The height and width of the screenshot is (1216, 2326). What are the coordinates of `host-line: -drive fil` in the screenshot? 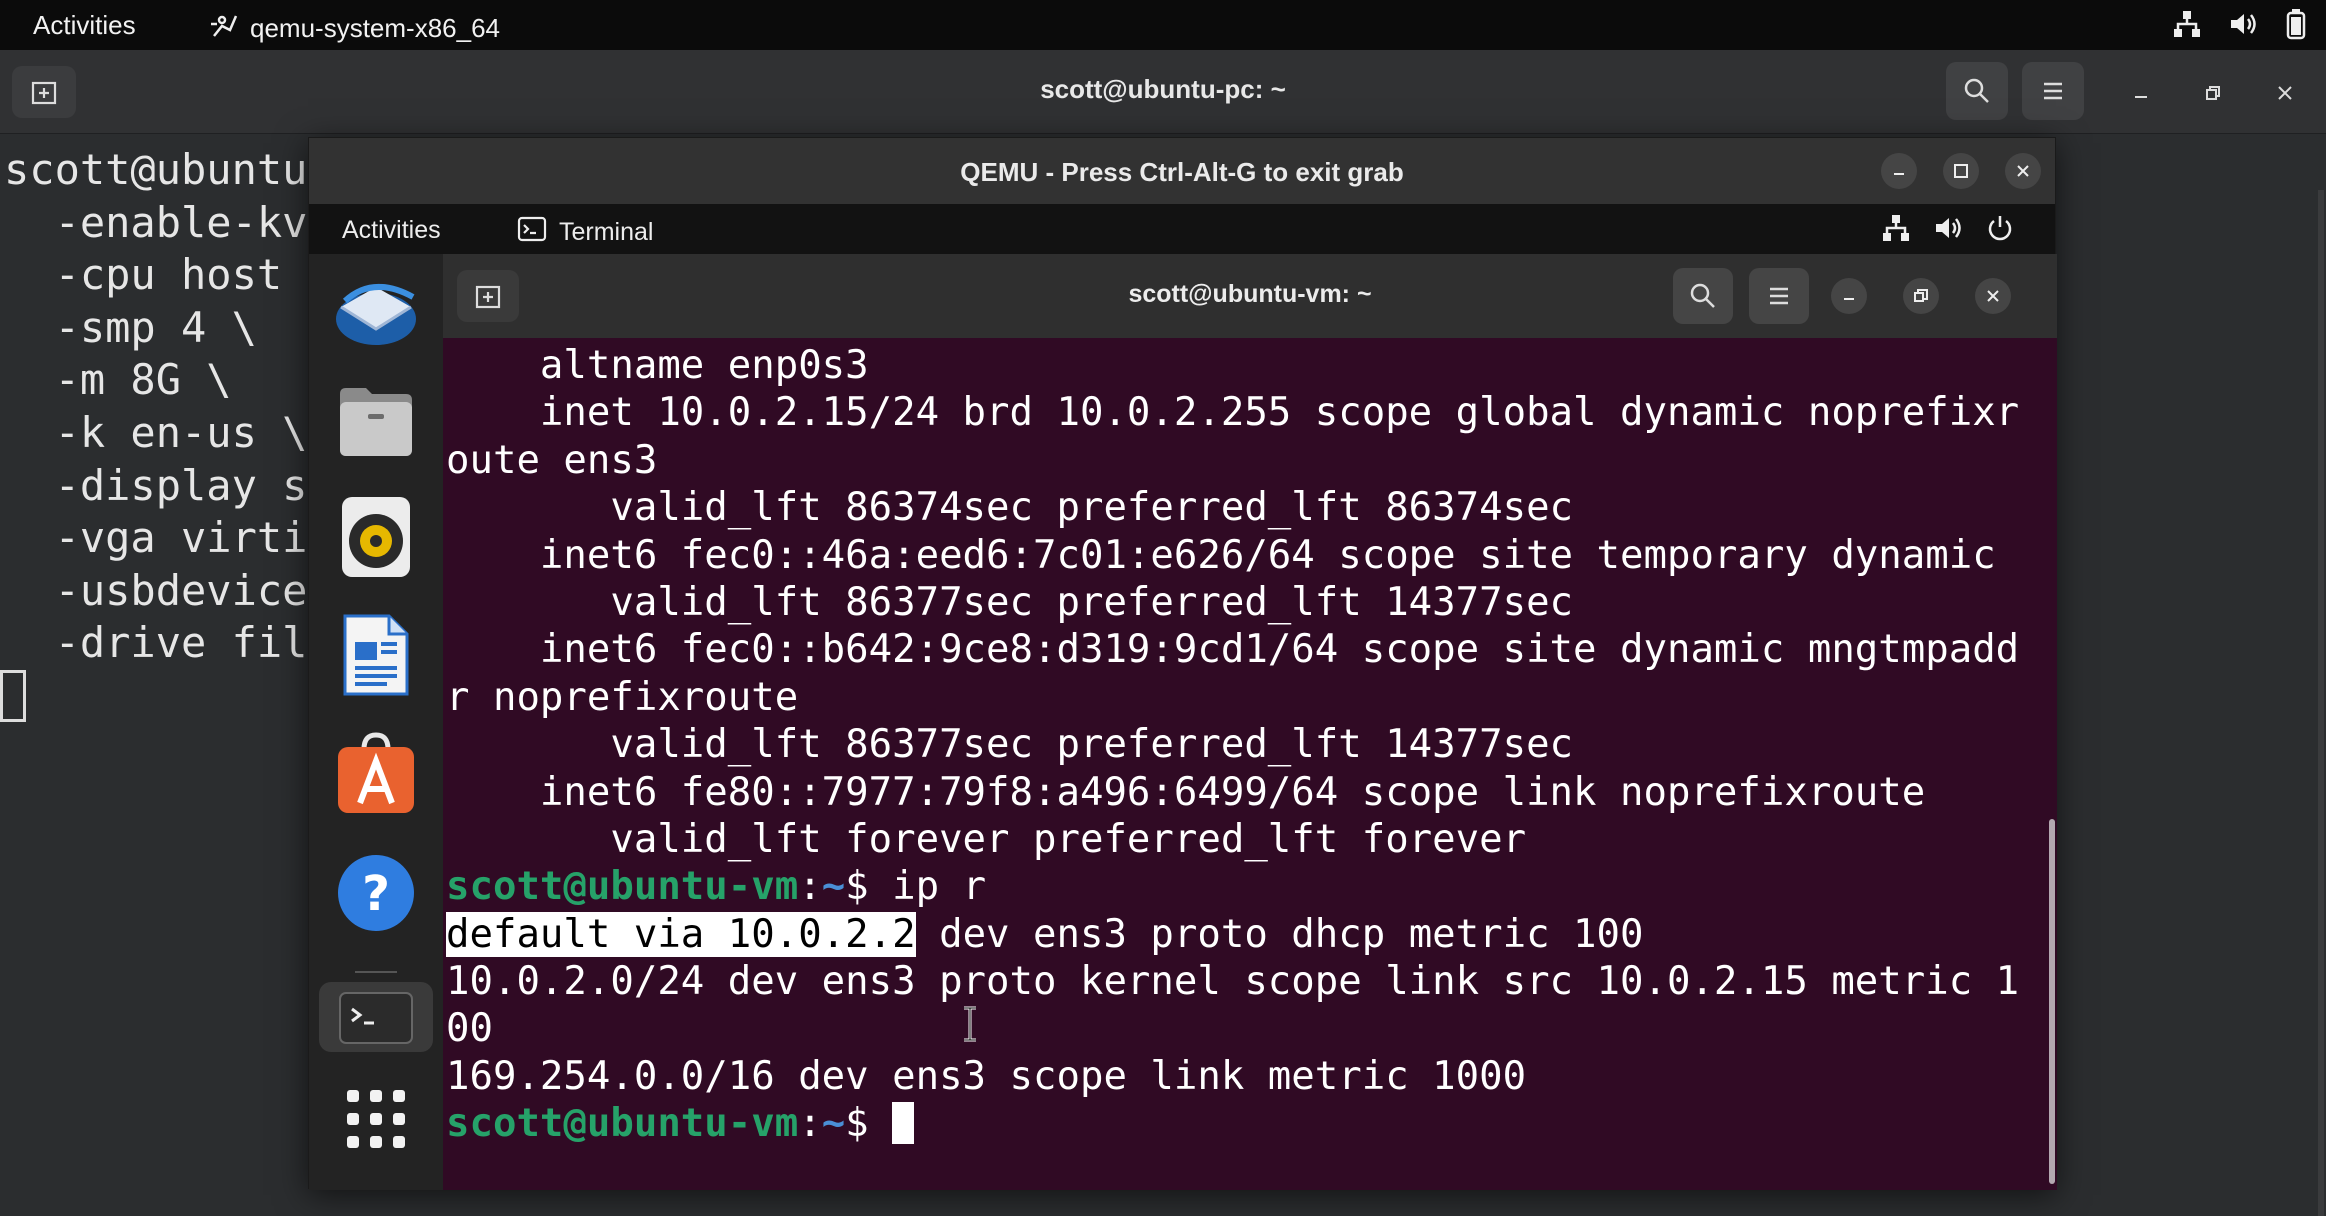 It's located at (156, 643).